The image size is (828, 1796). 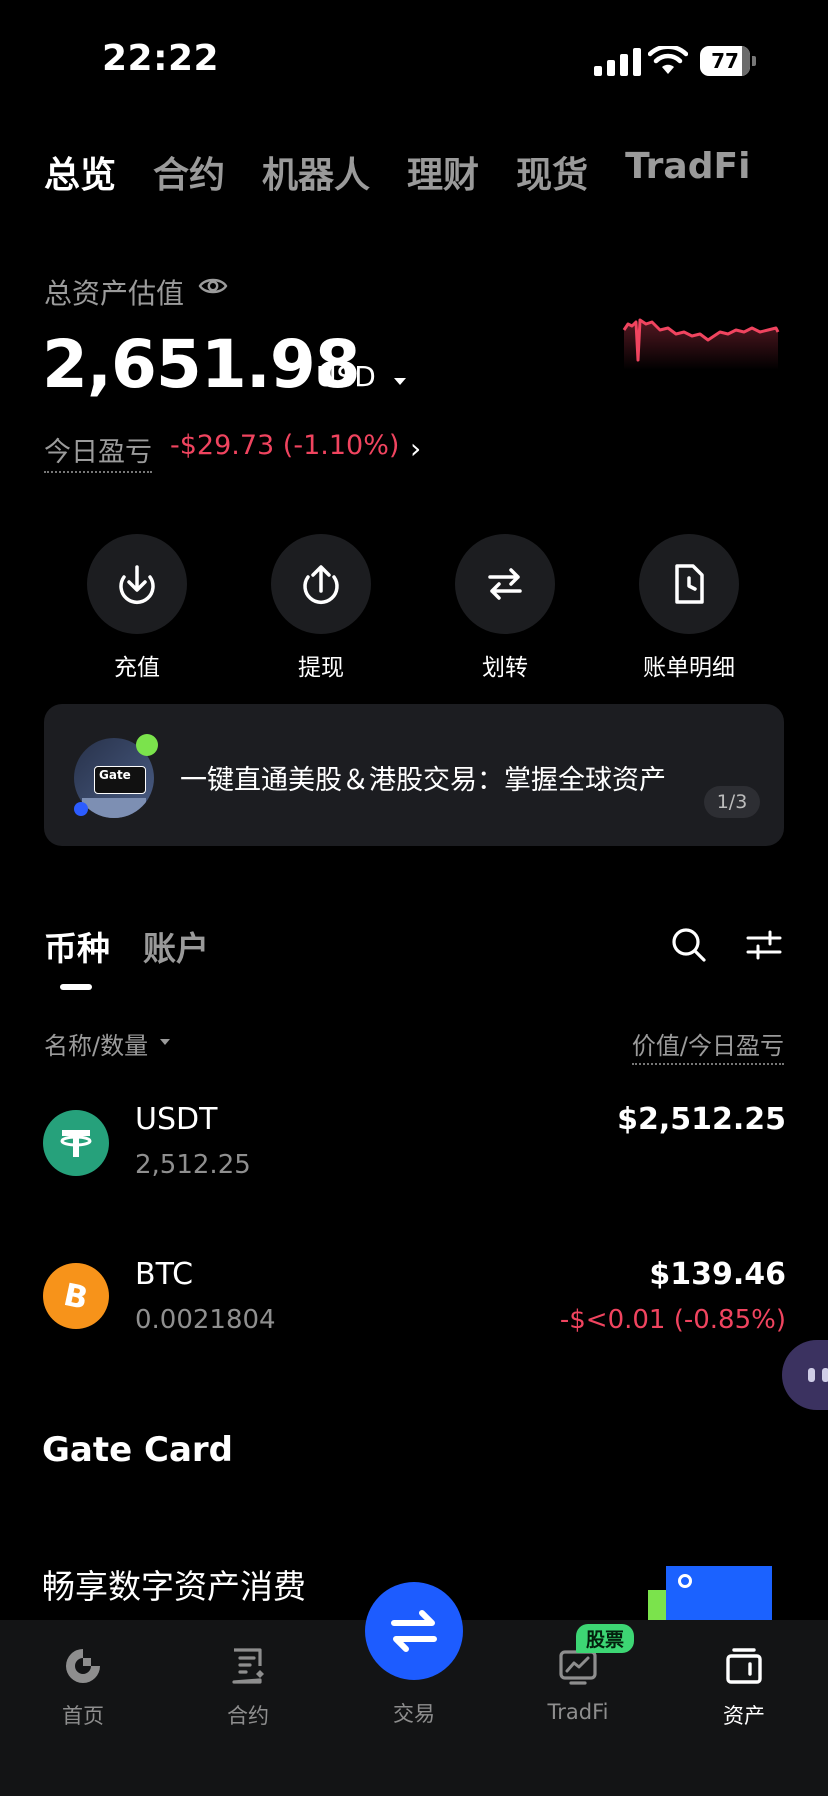 I want to click on nav-tradfi-label: TradFi, so click(x=578, y=1712).